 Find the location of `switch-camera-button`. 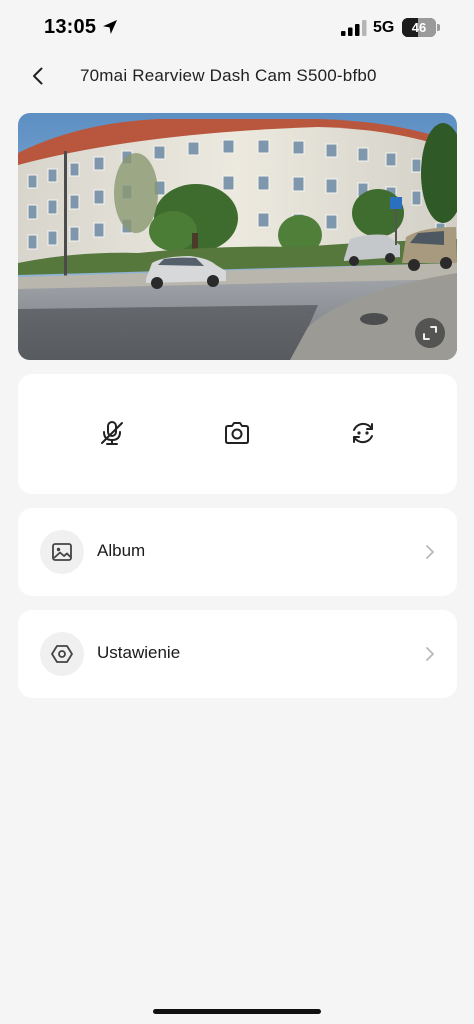

switch-camera-button is located at coordinates (363, 433).